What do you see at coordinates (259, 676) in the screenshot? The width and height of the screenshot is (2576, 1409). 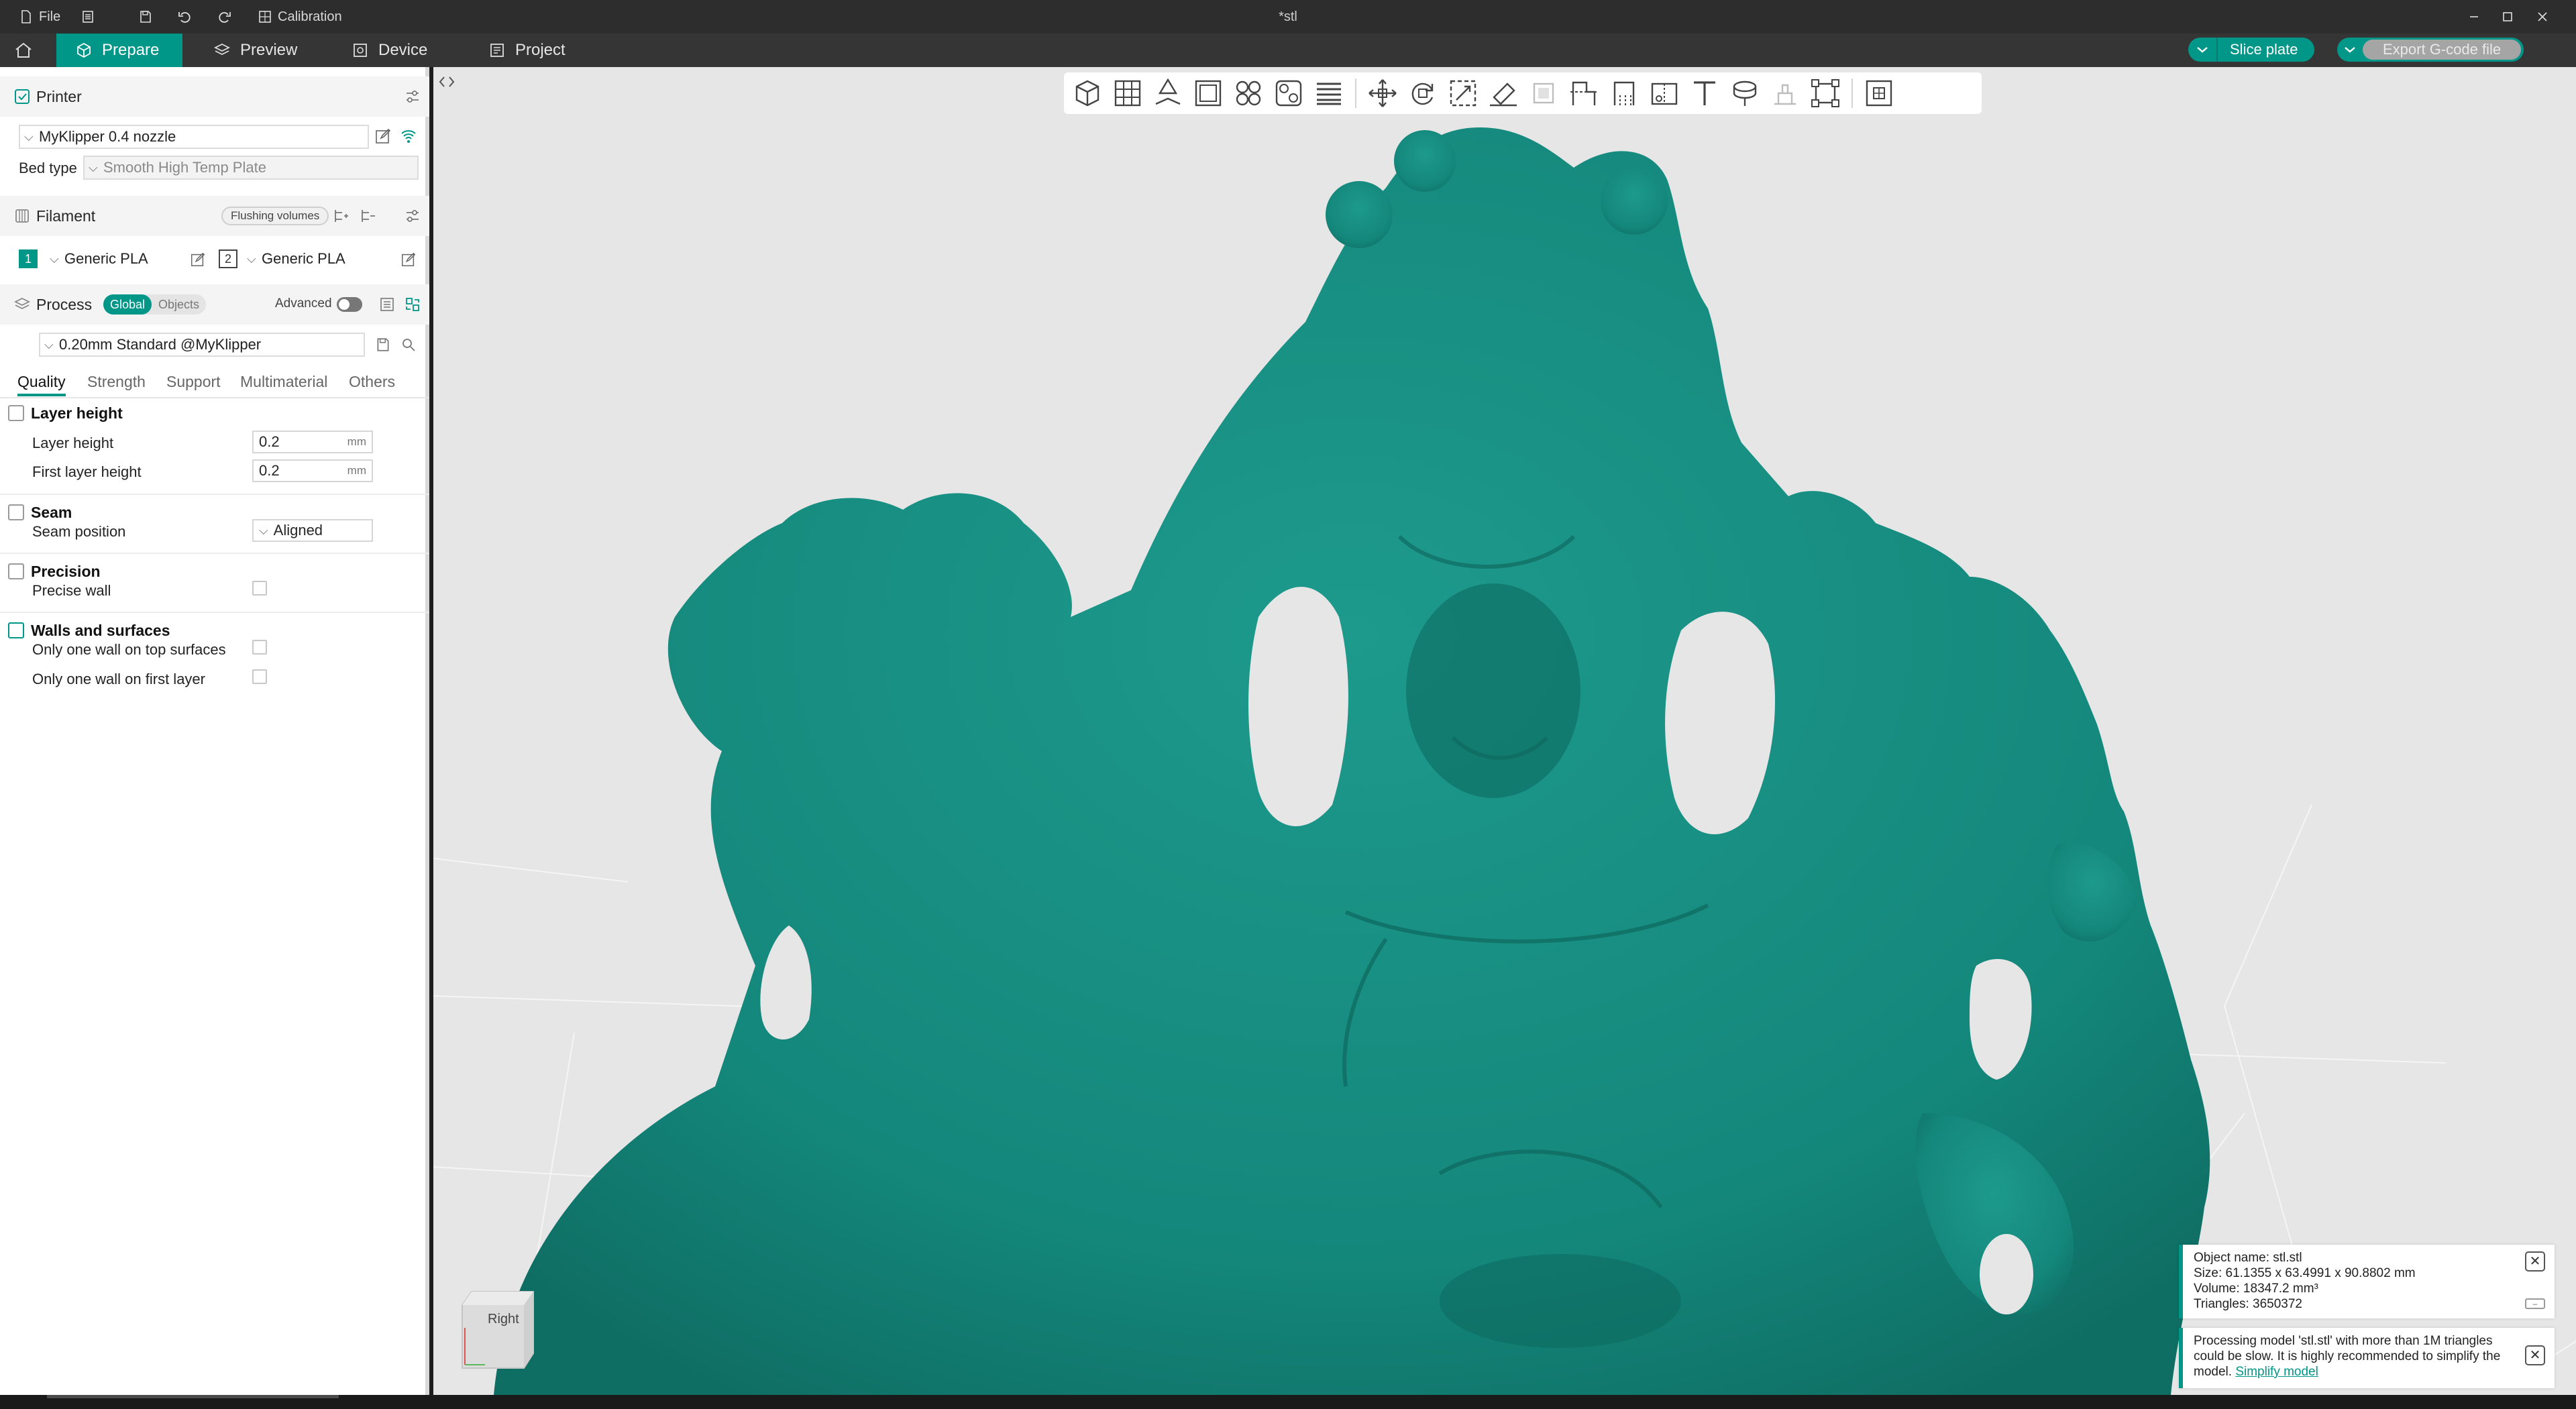 I see `one-wall-first-checkbox` at bounding box center [259, 676].